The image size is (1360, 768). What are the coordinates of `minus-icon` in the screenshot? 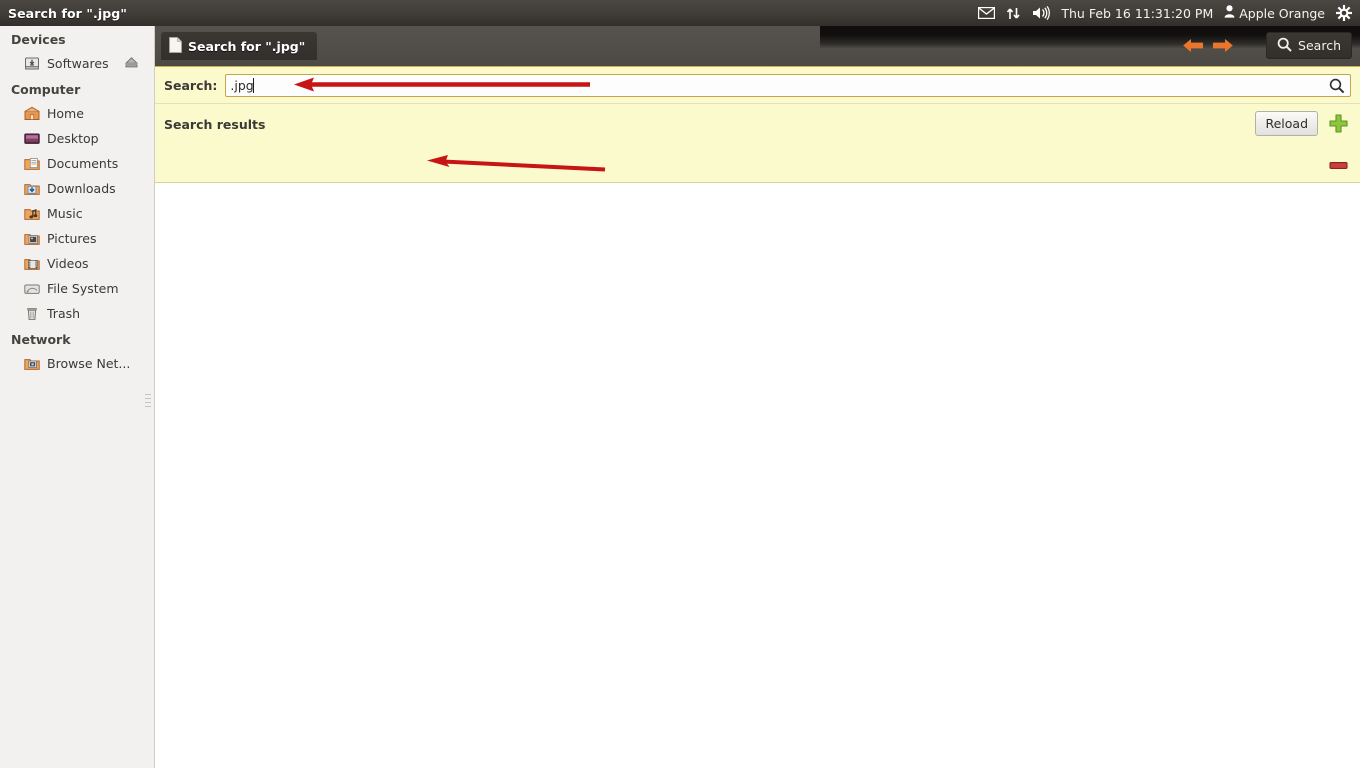 It's located at (1338, 164).